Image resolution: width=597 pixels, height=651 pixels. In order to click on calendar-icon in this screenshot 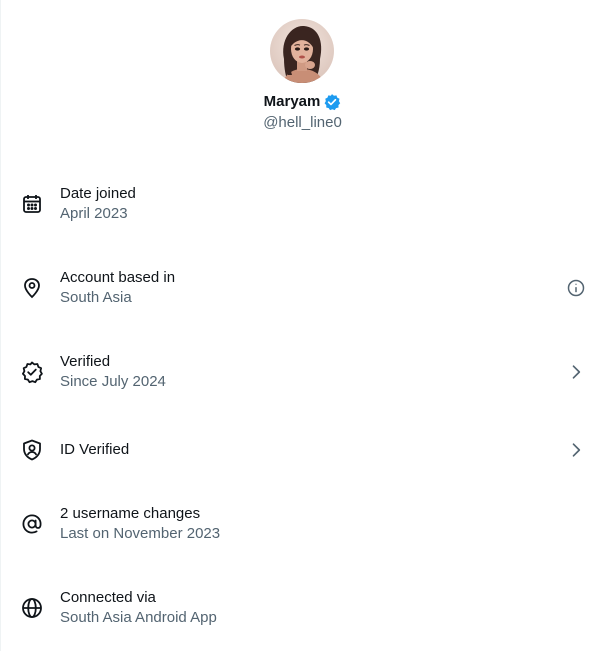, I will do `click(32, 204)`.